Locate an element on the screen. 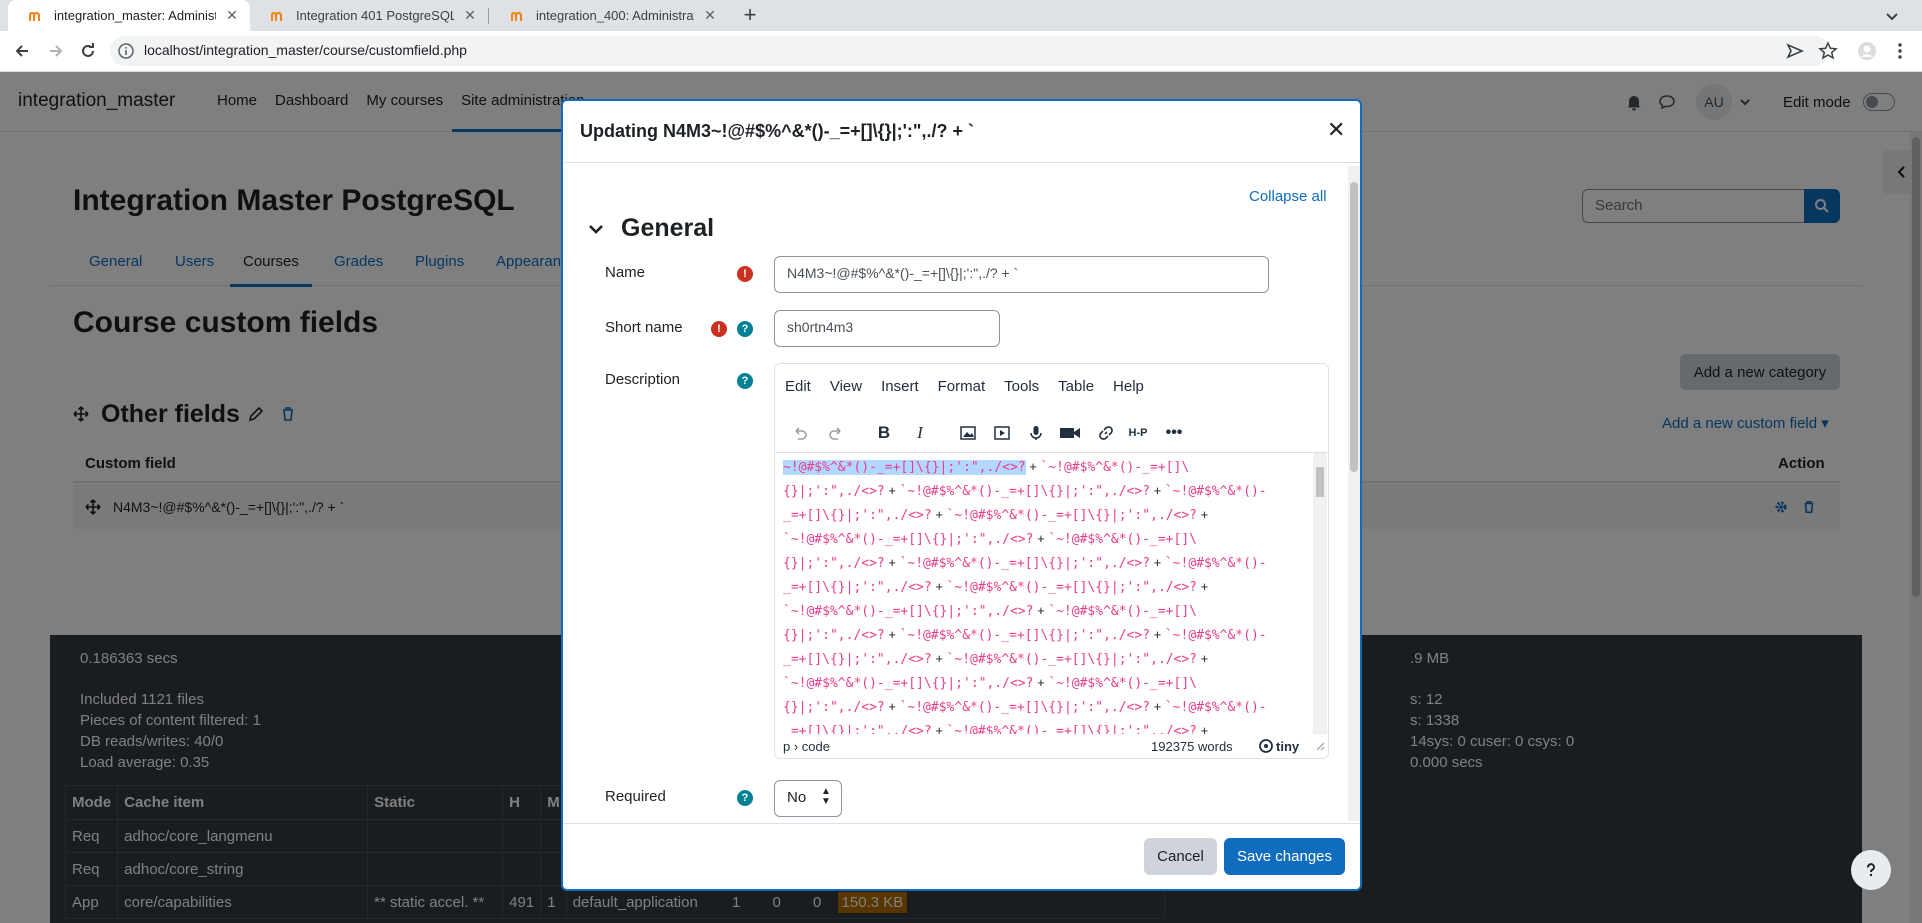  menu-format: Format is located at coordinates (962, 386).